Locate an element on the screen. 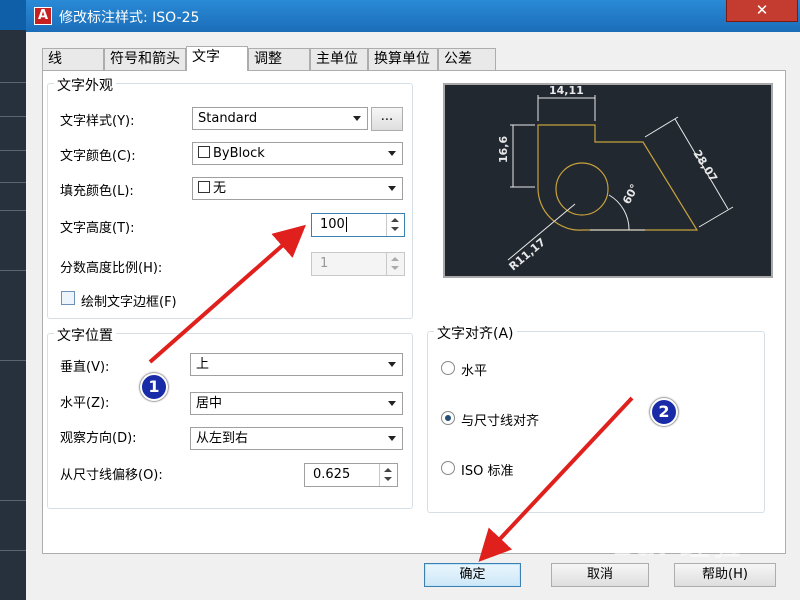 The width and height of the screenshot is (800, 600). horizontal-label: 水平(Z): is located at coordinates (85, 403).